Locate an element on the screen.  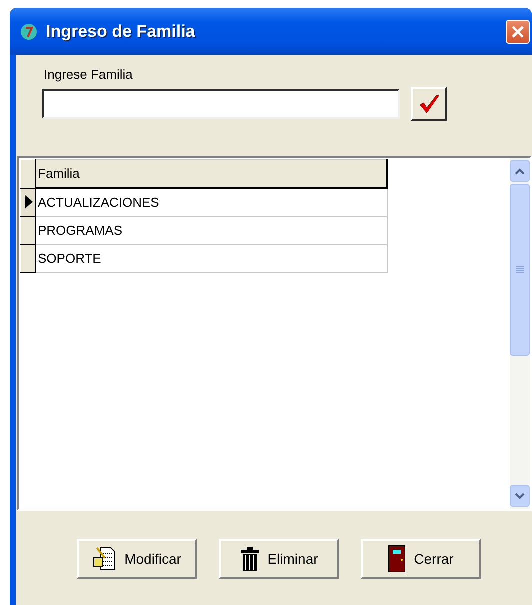
delete-button: Eliminar is located at coordinates (279, 559).